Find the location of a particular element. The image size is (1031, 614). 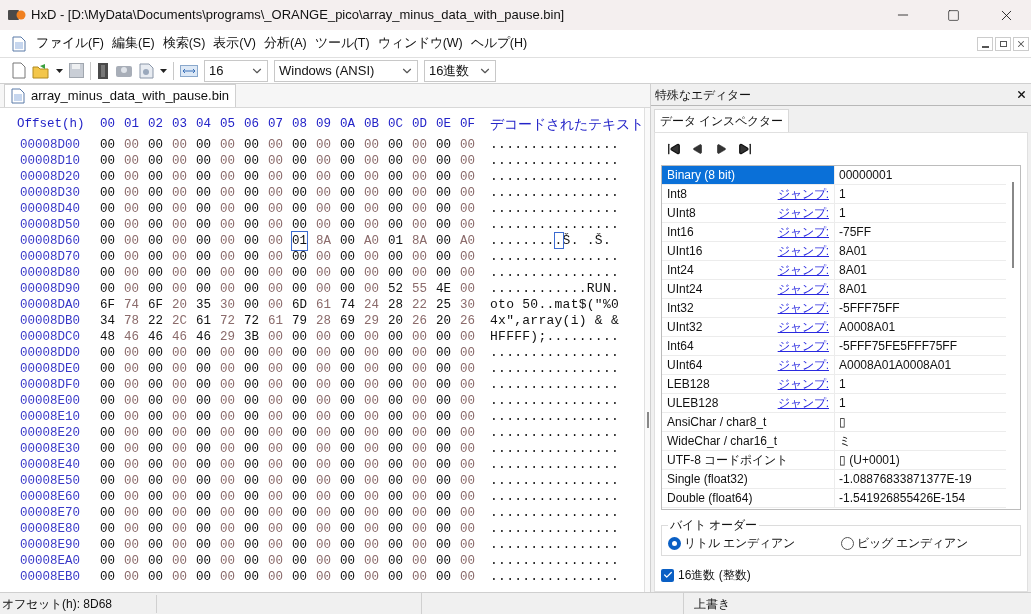

row-offset: 00008E90 is located at coordinates (50, 545).